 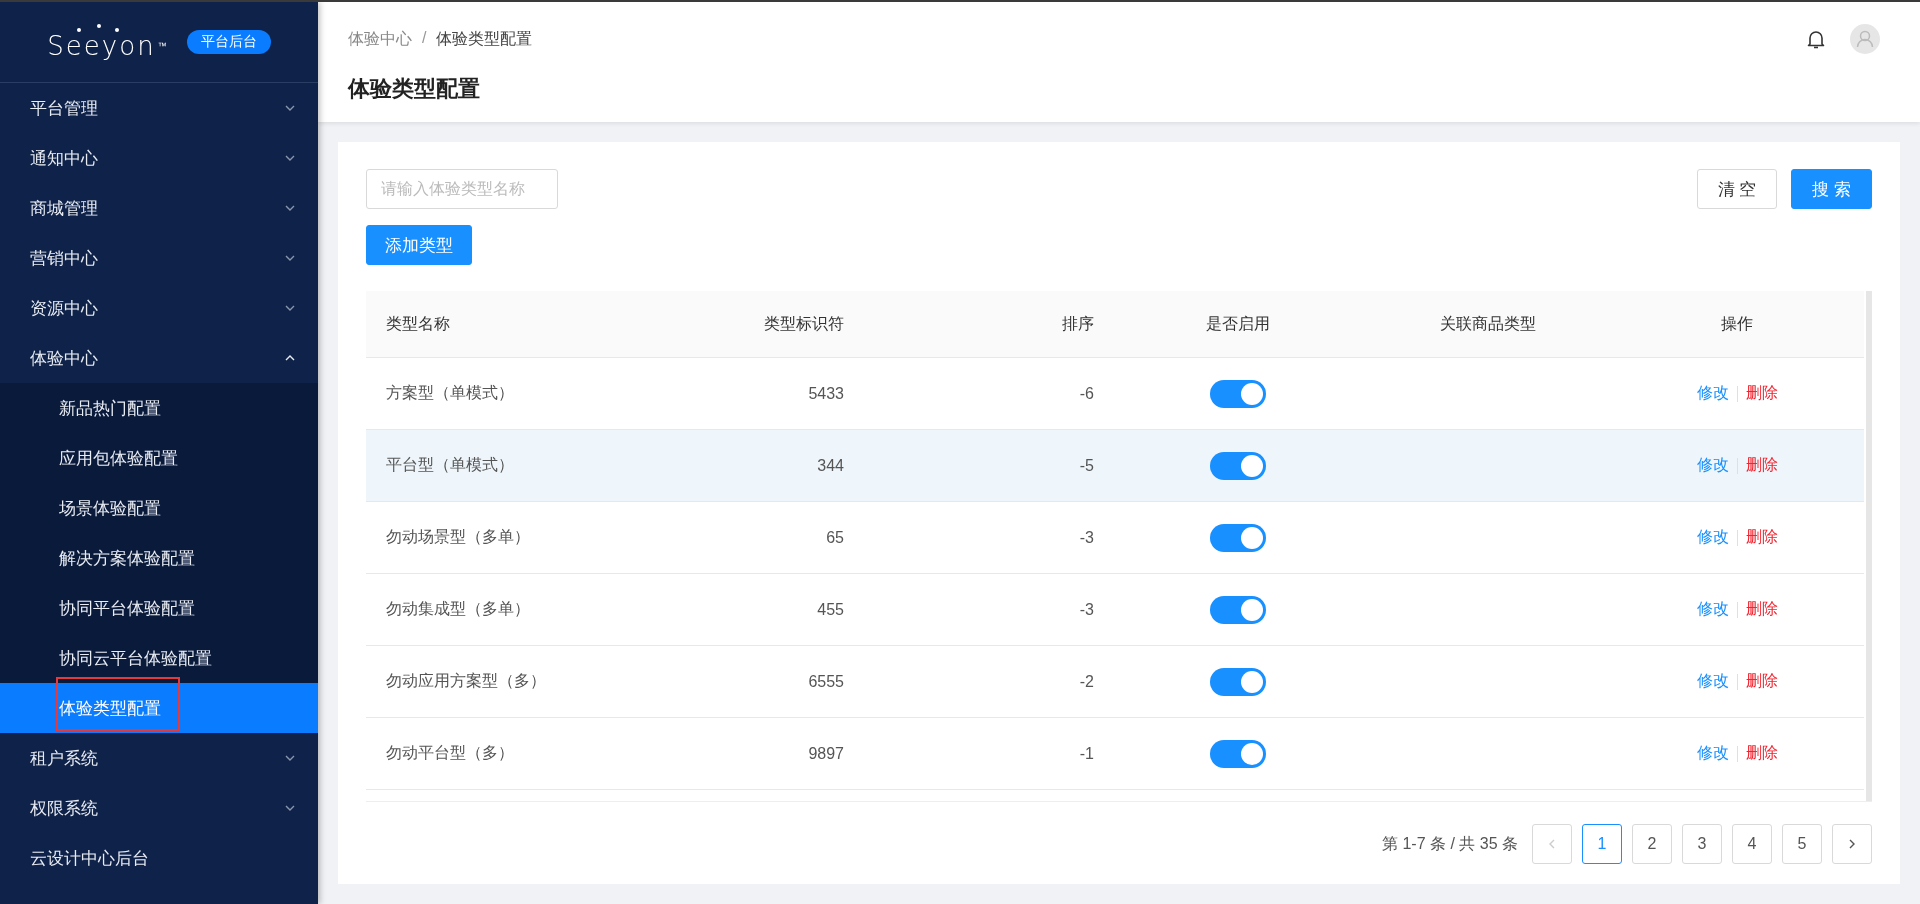 What do you see at coordinates (159, 108) in the screenshot?
I see `menu-item: 平台管理` at bounding box center [159, 108].